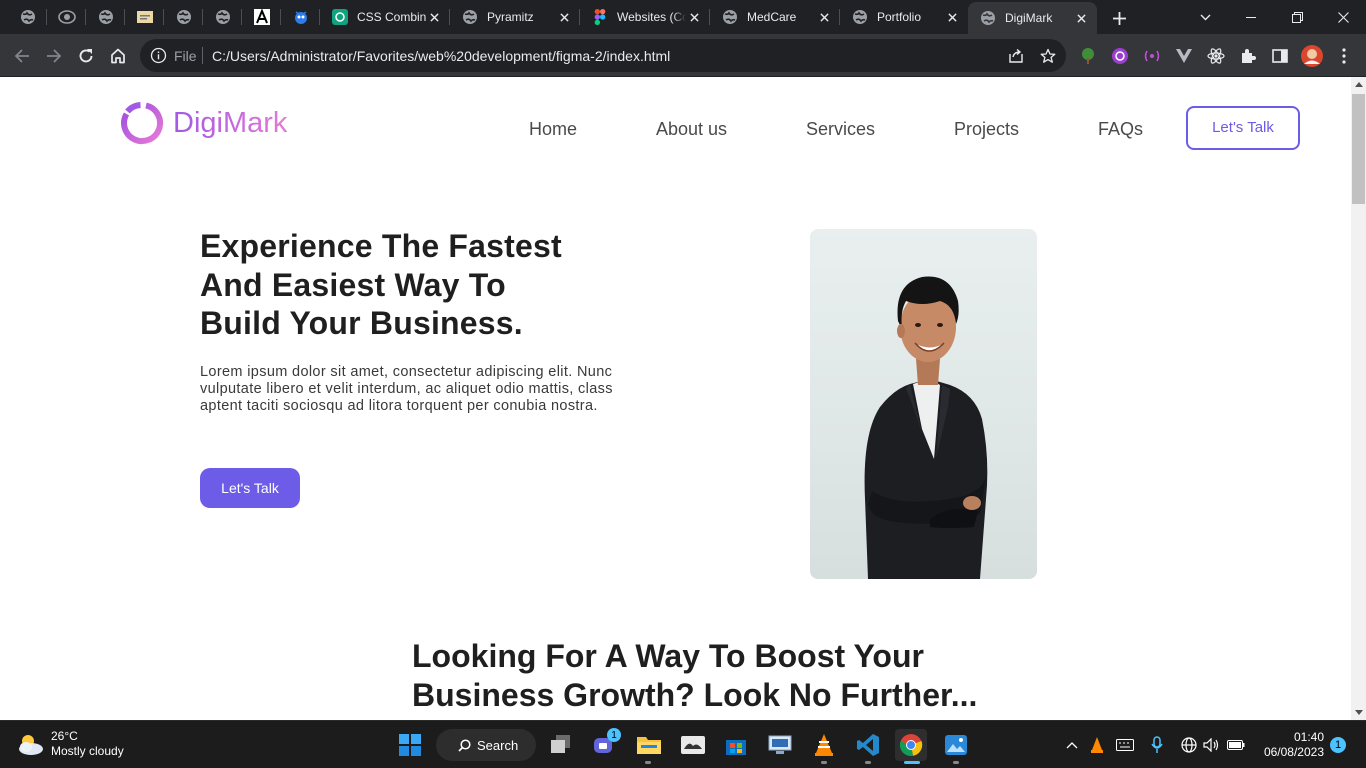 This screenshot has width=1366, height=768. I want to click on more-menu-icon, so click(1344, 56).